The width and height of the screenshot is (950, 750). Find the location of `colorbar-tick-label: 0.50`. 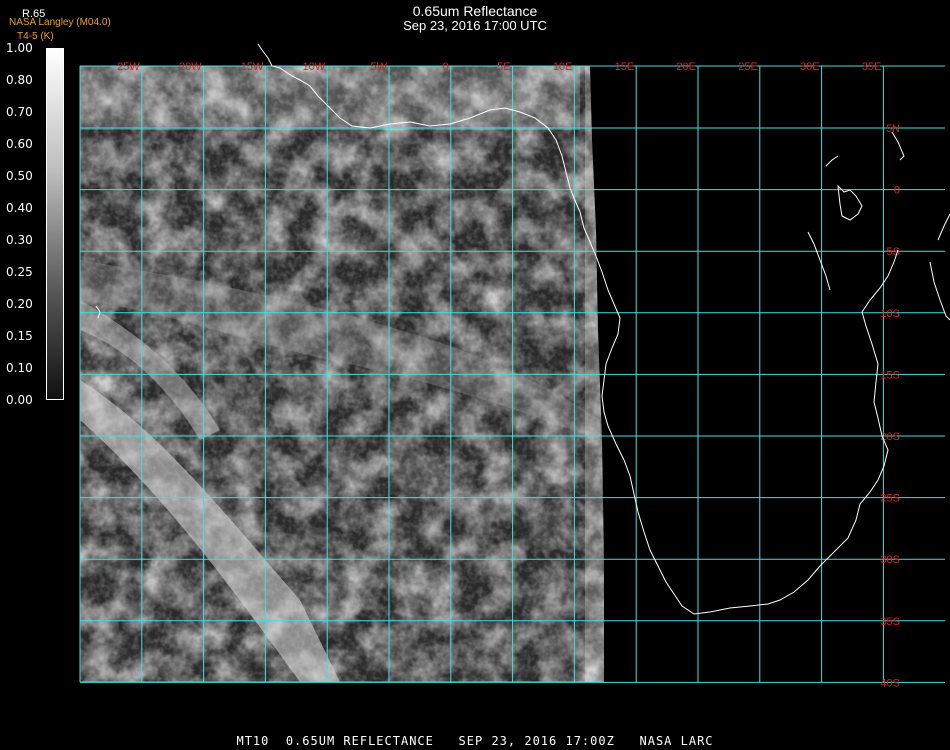

colorbar-tick-label: 0.50 is located at coordinates (19, 176).